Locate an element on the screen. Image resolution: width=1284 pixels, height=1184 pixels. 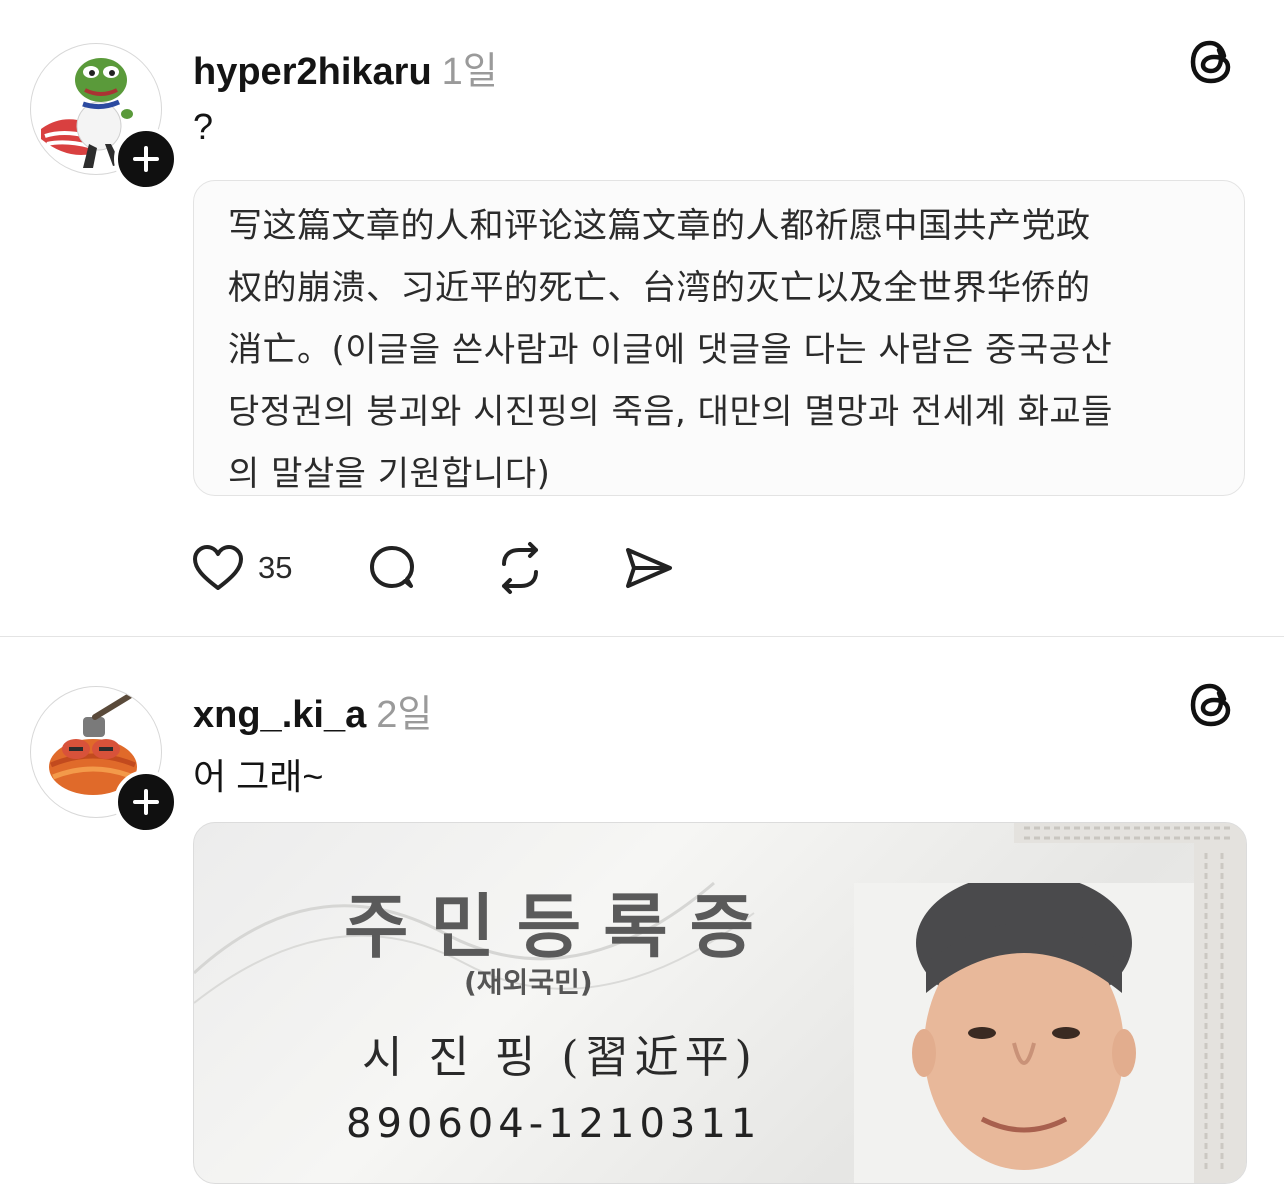
post-caption: ? is located at coordinates (203, 126).